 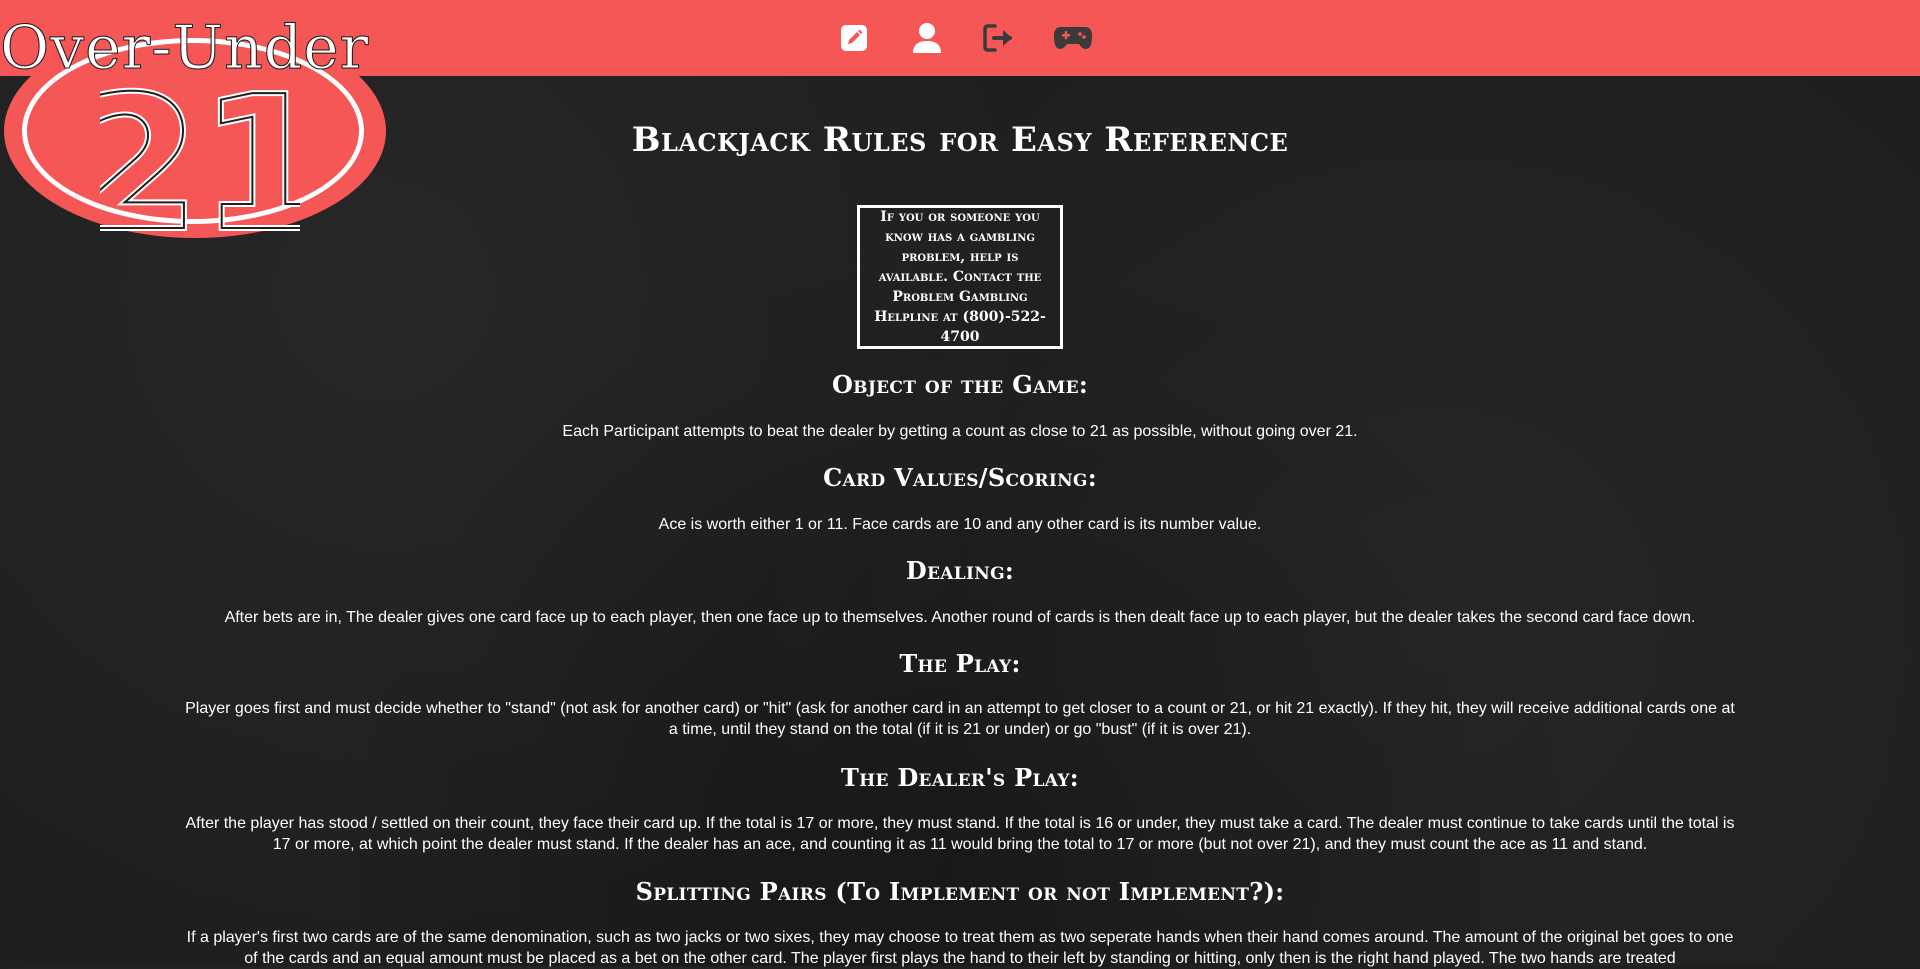 What do you see at coordinates (185, 48) in the screenshot?
I see `logo-title: Over-Under` at bounding box center [185, 48].